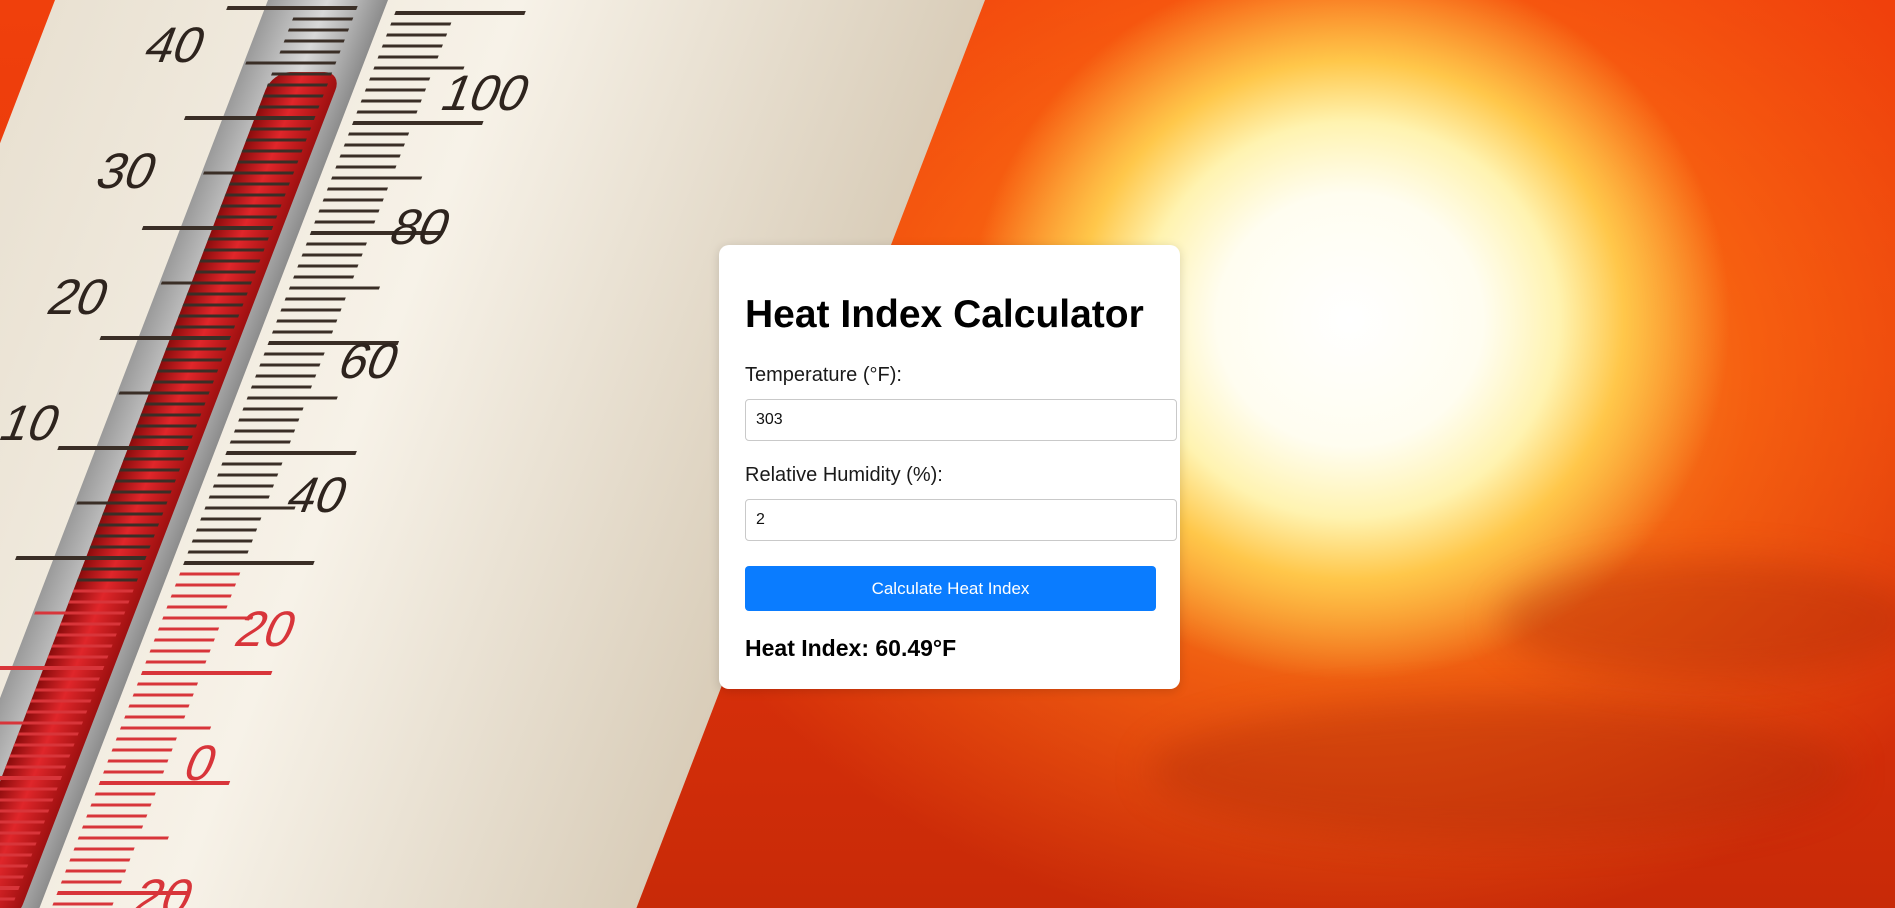 Image resolution: width=1895 pixels, height=908 pixels. I want to click on humidity-label: Relative Humidity (%):, so click(844, 475).